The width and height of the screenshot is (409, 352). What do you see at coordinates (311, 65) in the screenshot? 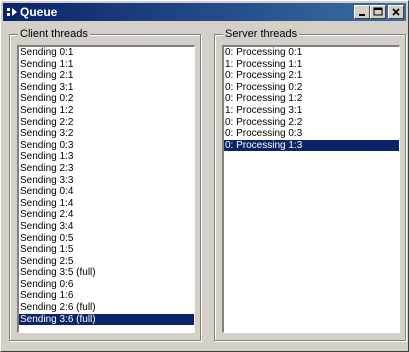
I see `list-item: 1: Processing 1:1` at bounding box center [311, 65].